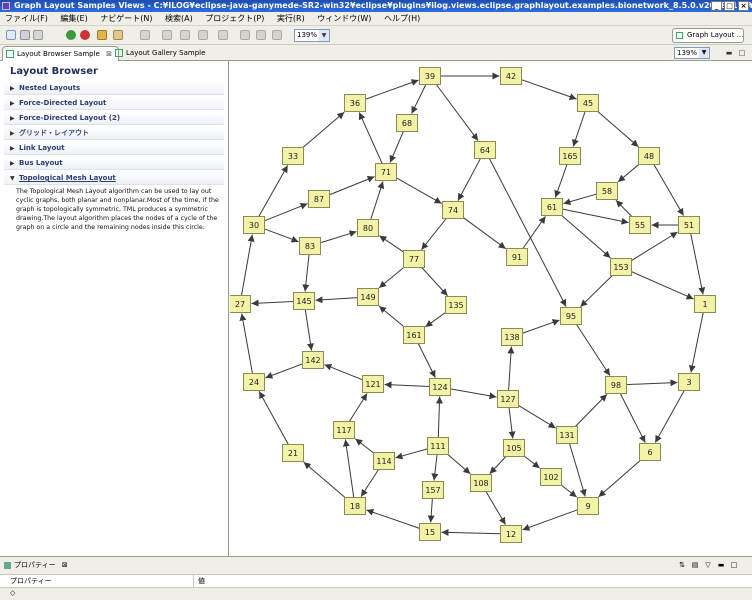 The width and height of the screenshot is (752, 600). Describe the element at coordinates (71, 35) in the screenshot. I see `run-icon` at that location.